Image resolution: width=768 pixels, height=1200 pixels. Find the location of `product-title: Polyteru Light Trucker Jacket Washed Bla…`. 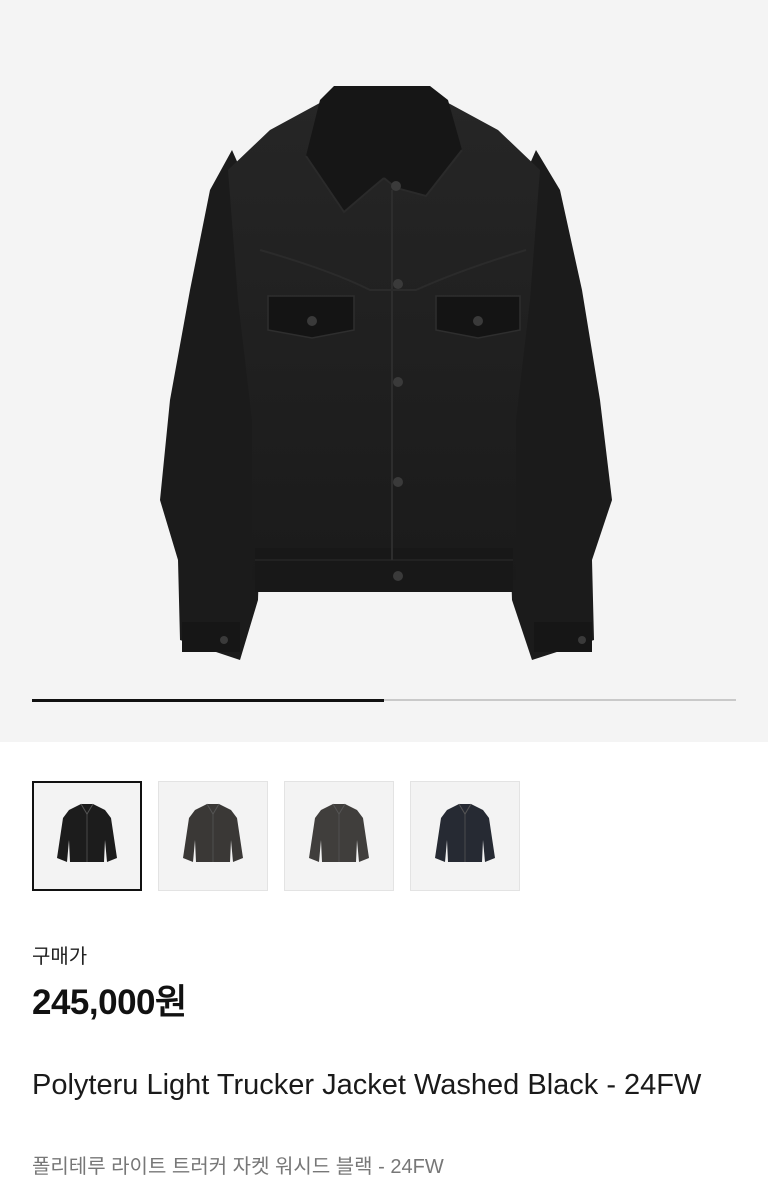

product-title: Polyteru Light Trucker Jacket Washed Bla… is located at coordinates (367, 1085).